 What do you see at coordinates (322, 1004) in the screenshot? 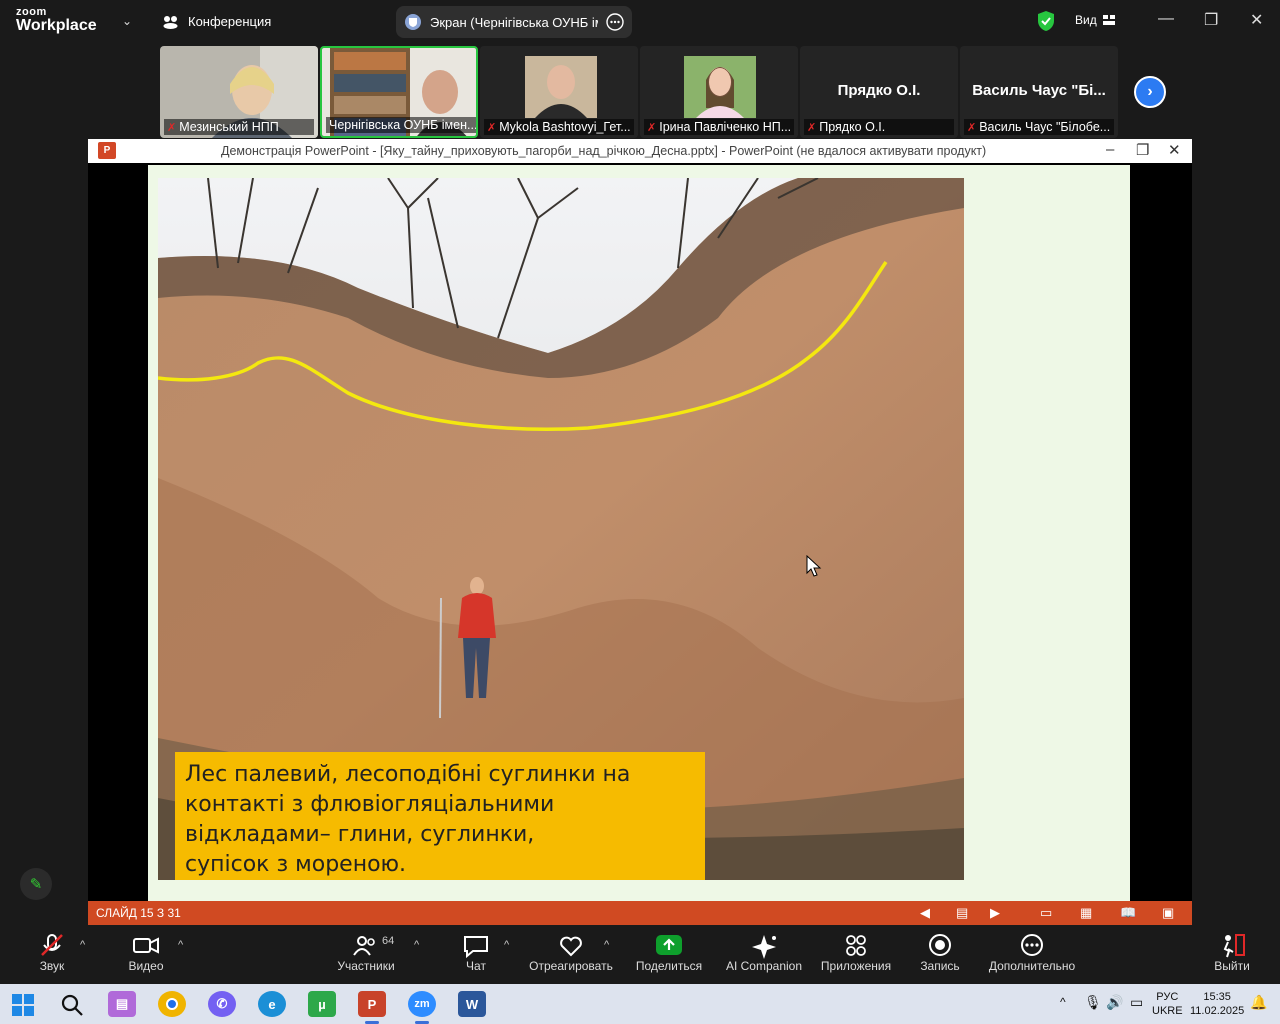
I see `utorrent-icon: µ` at bounding box center [322, 1004].